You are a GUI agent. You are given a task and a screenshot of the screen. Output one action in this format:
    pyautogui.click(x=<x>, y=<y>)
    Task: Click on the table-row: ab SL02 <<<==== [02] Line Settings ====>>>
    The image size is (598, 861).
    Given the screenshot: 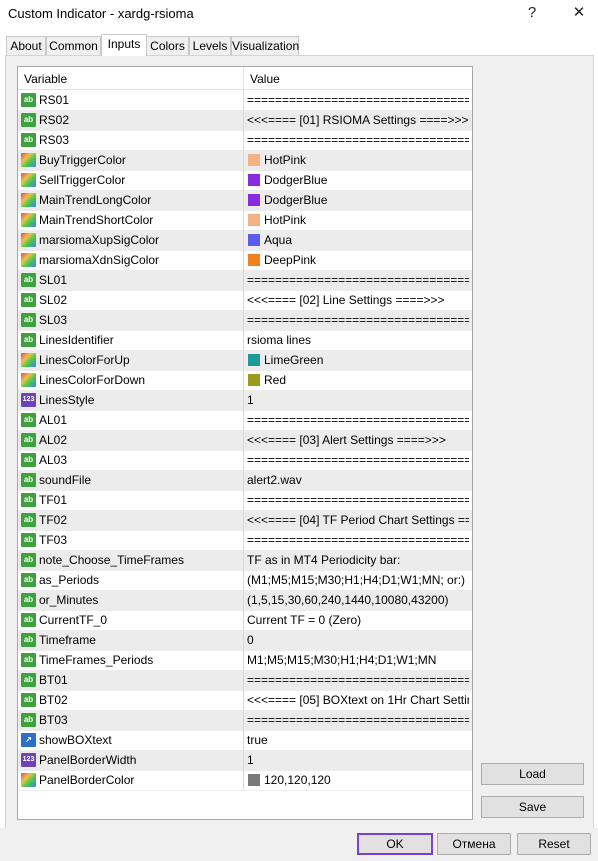 What is the action you would take?
    pyautogui.click(x=245, y=300)
    